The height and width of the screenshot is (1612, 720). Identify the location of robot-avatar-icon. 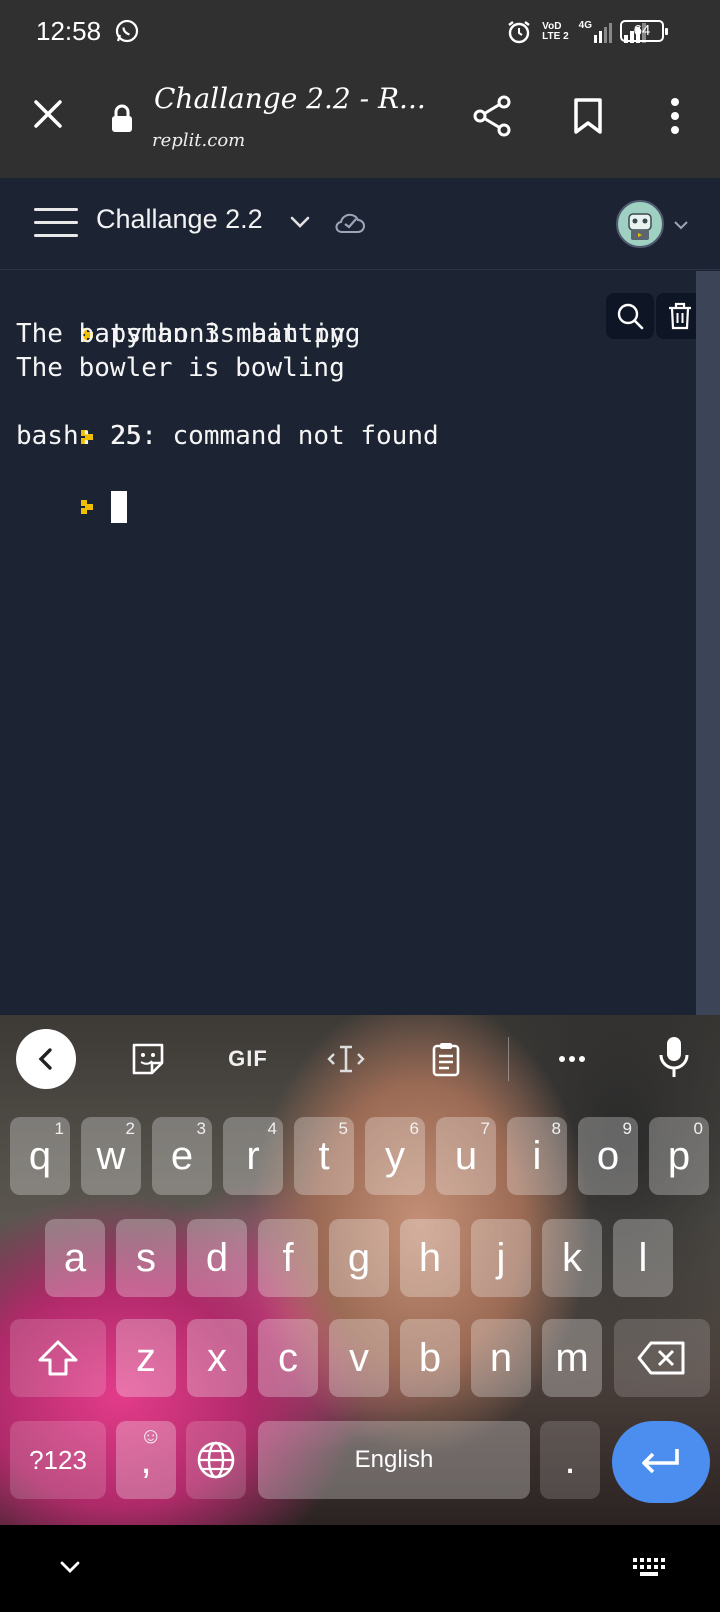
(640, 226).